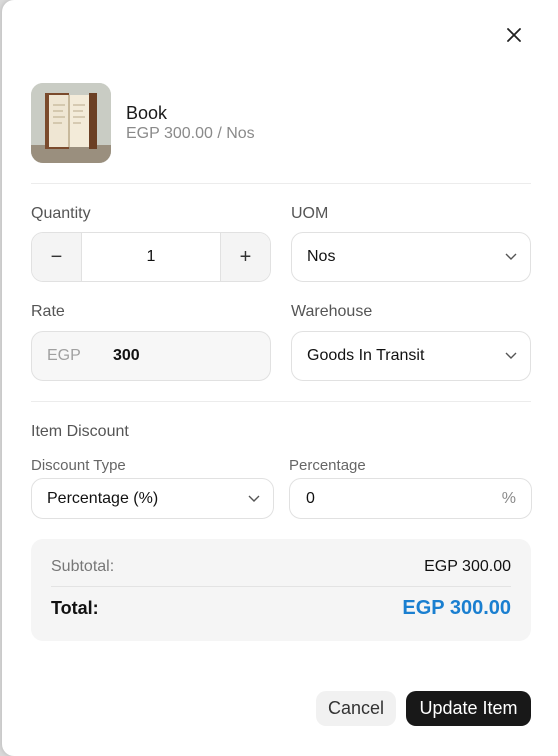 This screenshot has width=558, height=756. What do you see at coordinates (190, 133) in the screenshot?
I see `item-price: EGP 300.00 / Nos` at bounding box center [190, 133].